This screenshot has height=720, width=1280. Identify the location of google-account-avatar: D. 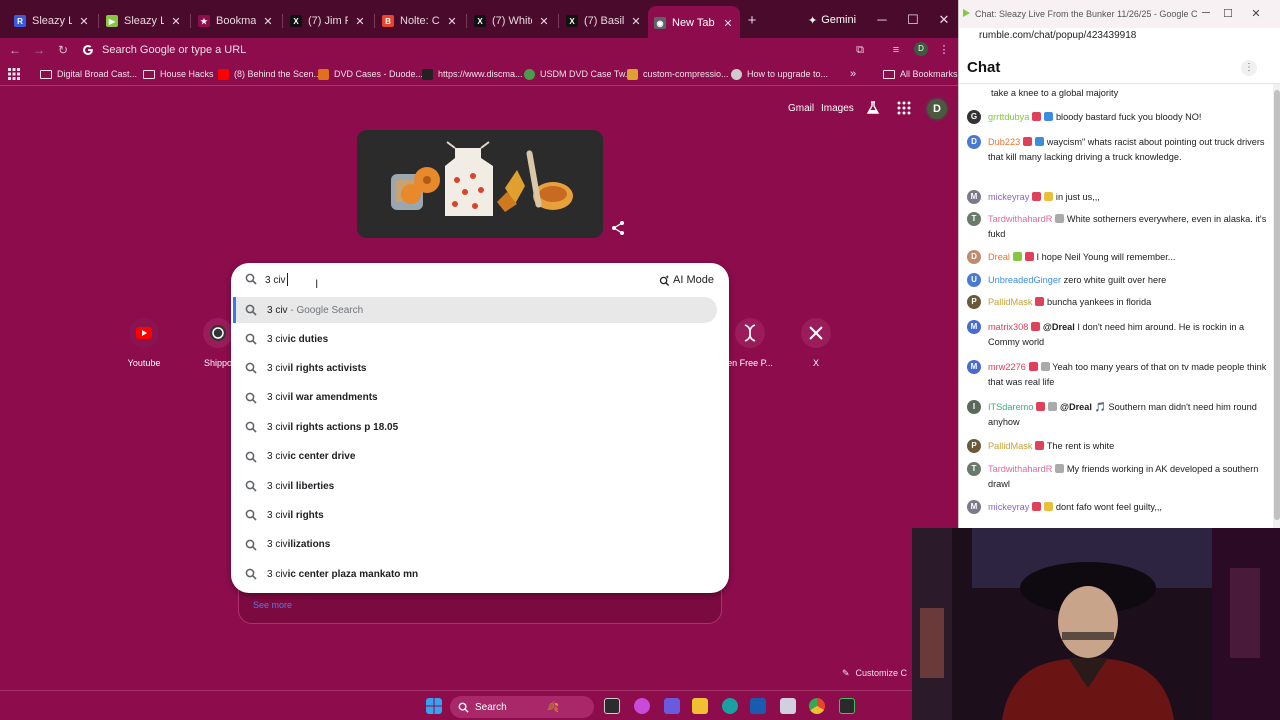
(937, 109).